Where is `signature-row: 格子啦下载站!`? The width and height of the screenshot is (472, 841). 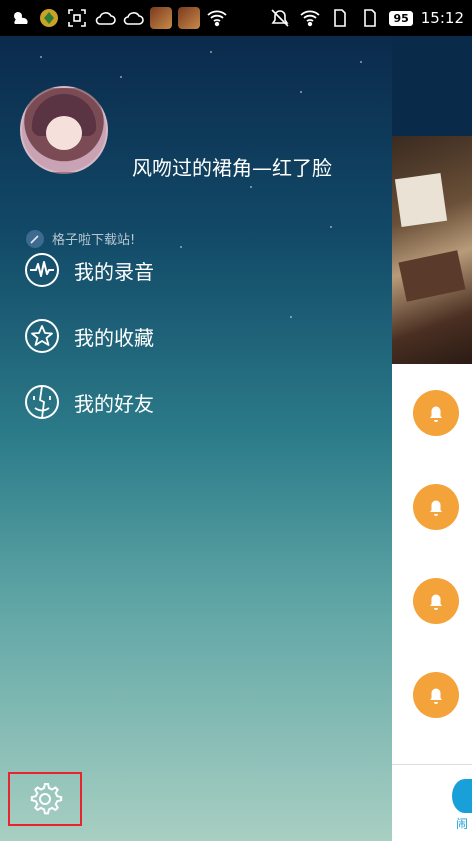
signature-row: 格子啦下载站! is located at coordinates (80, 238).